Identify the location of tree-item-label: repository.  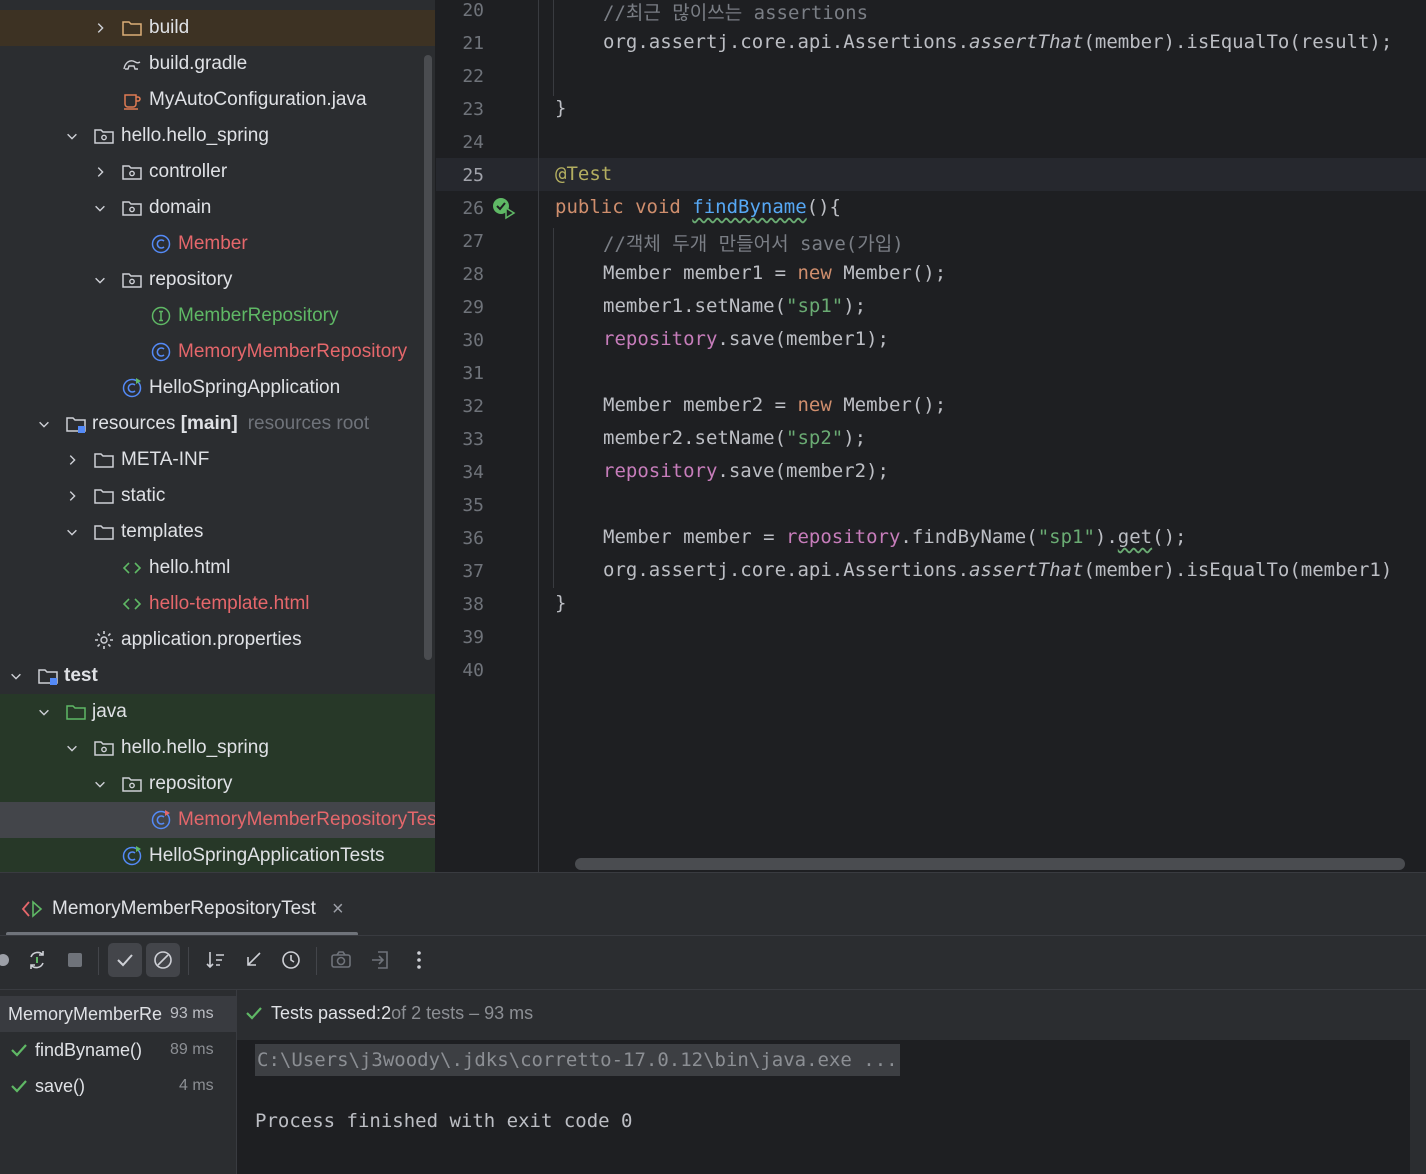
(191, 783).